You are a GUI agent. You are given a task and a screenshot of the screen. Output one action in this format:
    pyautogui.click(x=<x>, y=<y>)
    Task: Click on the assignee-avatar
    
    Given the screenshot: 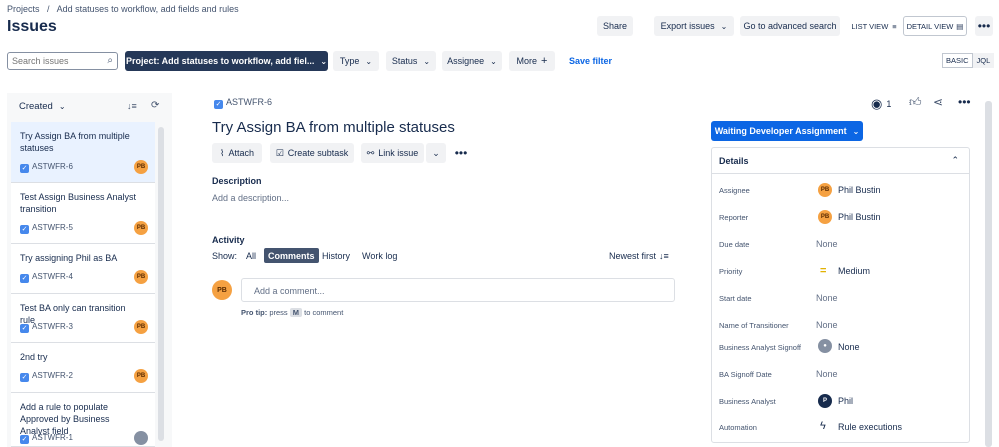 What is the action you would take?
    pyautogui.click(x=141, y=438)
    